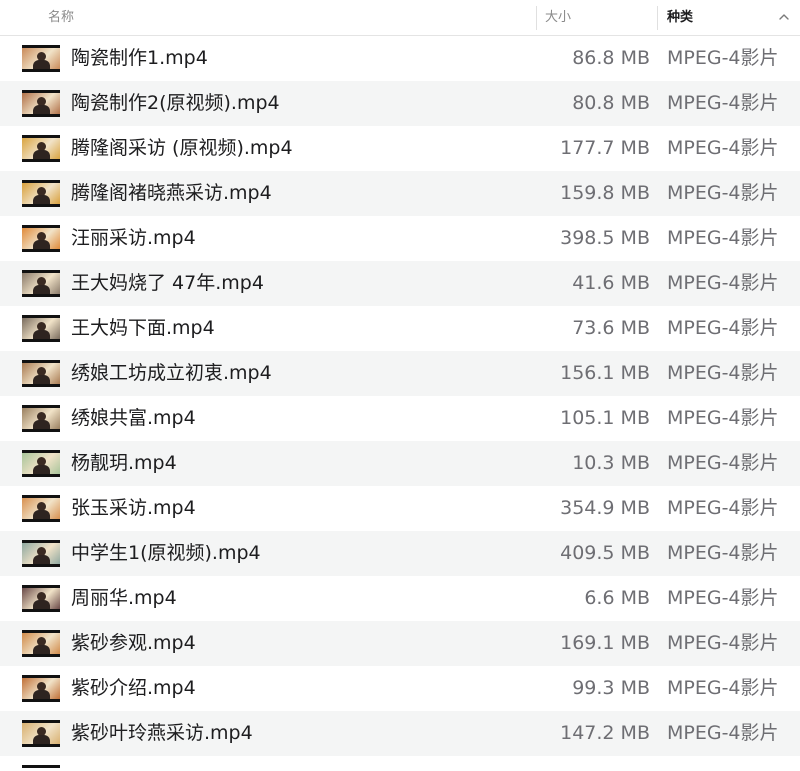 The height and width of the screenshot is (771, 800). What do you see at coordinates (133, 508) in the screenshot?
I see `file-name: 张玉采访.mp4` at bounding box center [133, 508].